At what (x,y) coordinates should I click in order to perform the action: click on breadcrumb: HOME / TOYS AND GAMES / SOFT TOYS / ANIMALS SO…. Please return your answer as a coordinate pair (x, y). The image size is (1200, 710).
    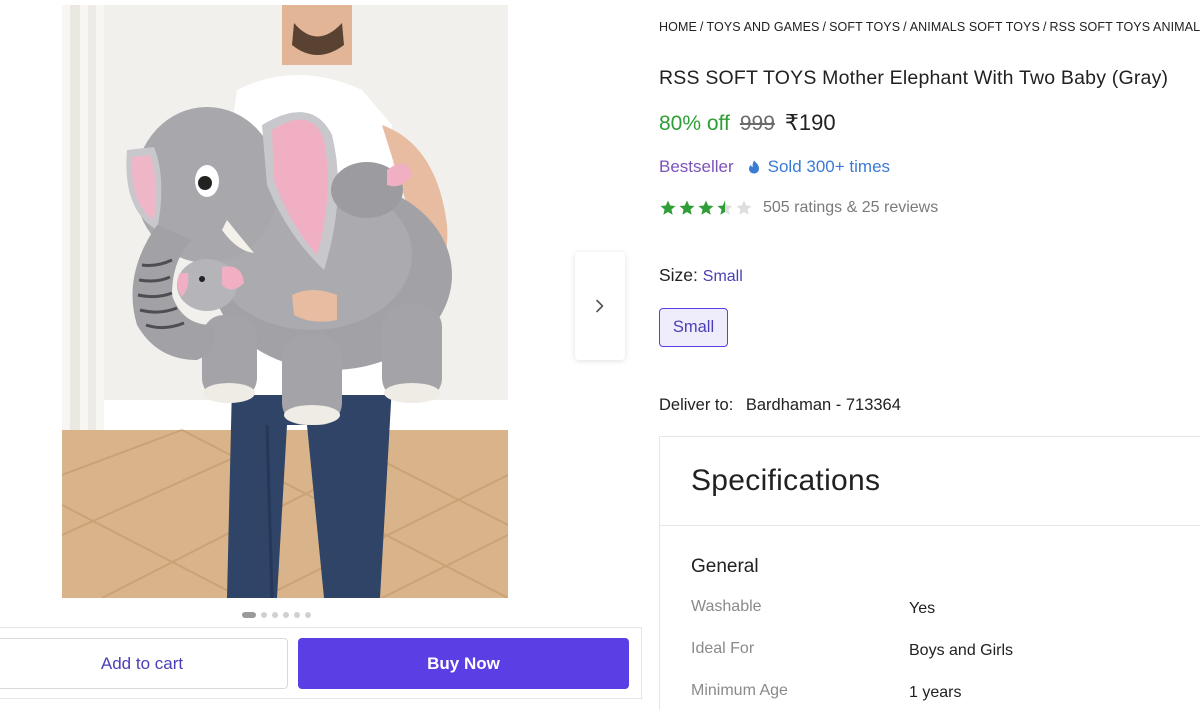
    Looking at the image, I should click on (929, 27).